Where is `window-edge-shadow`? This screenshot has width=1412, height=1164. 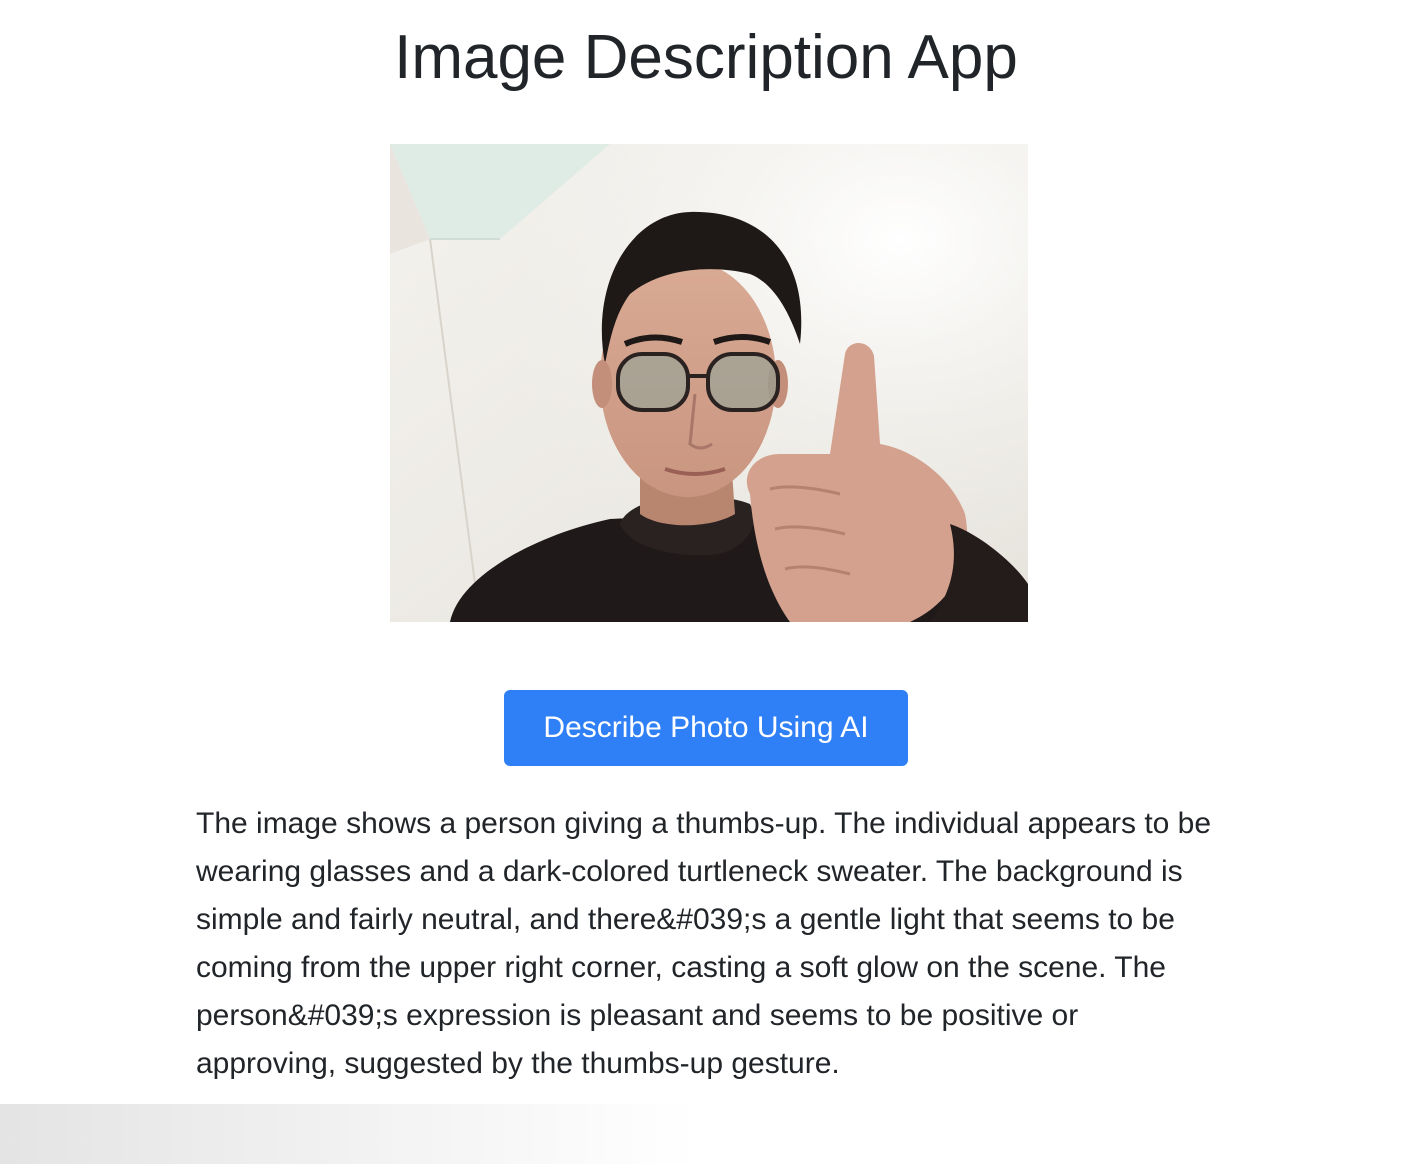
window-edge-shadow is located at coordinates (350, 1134).